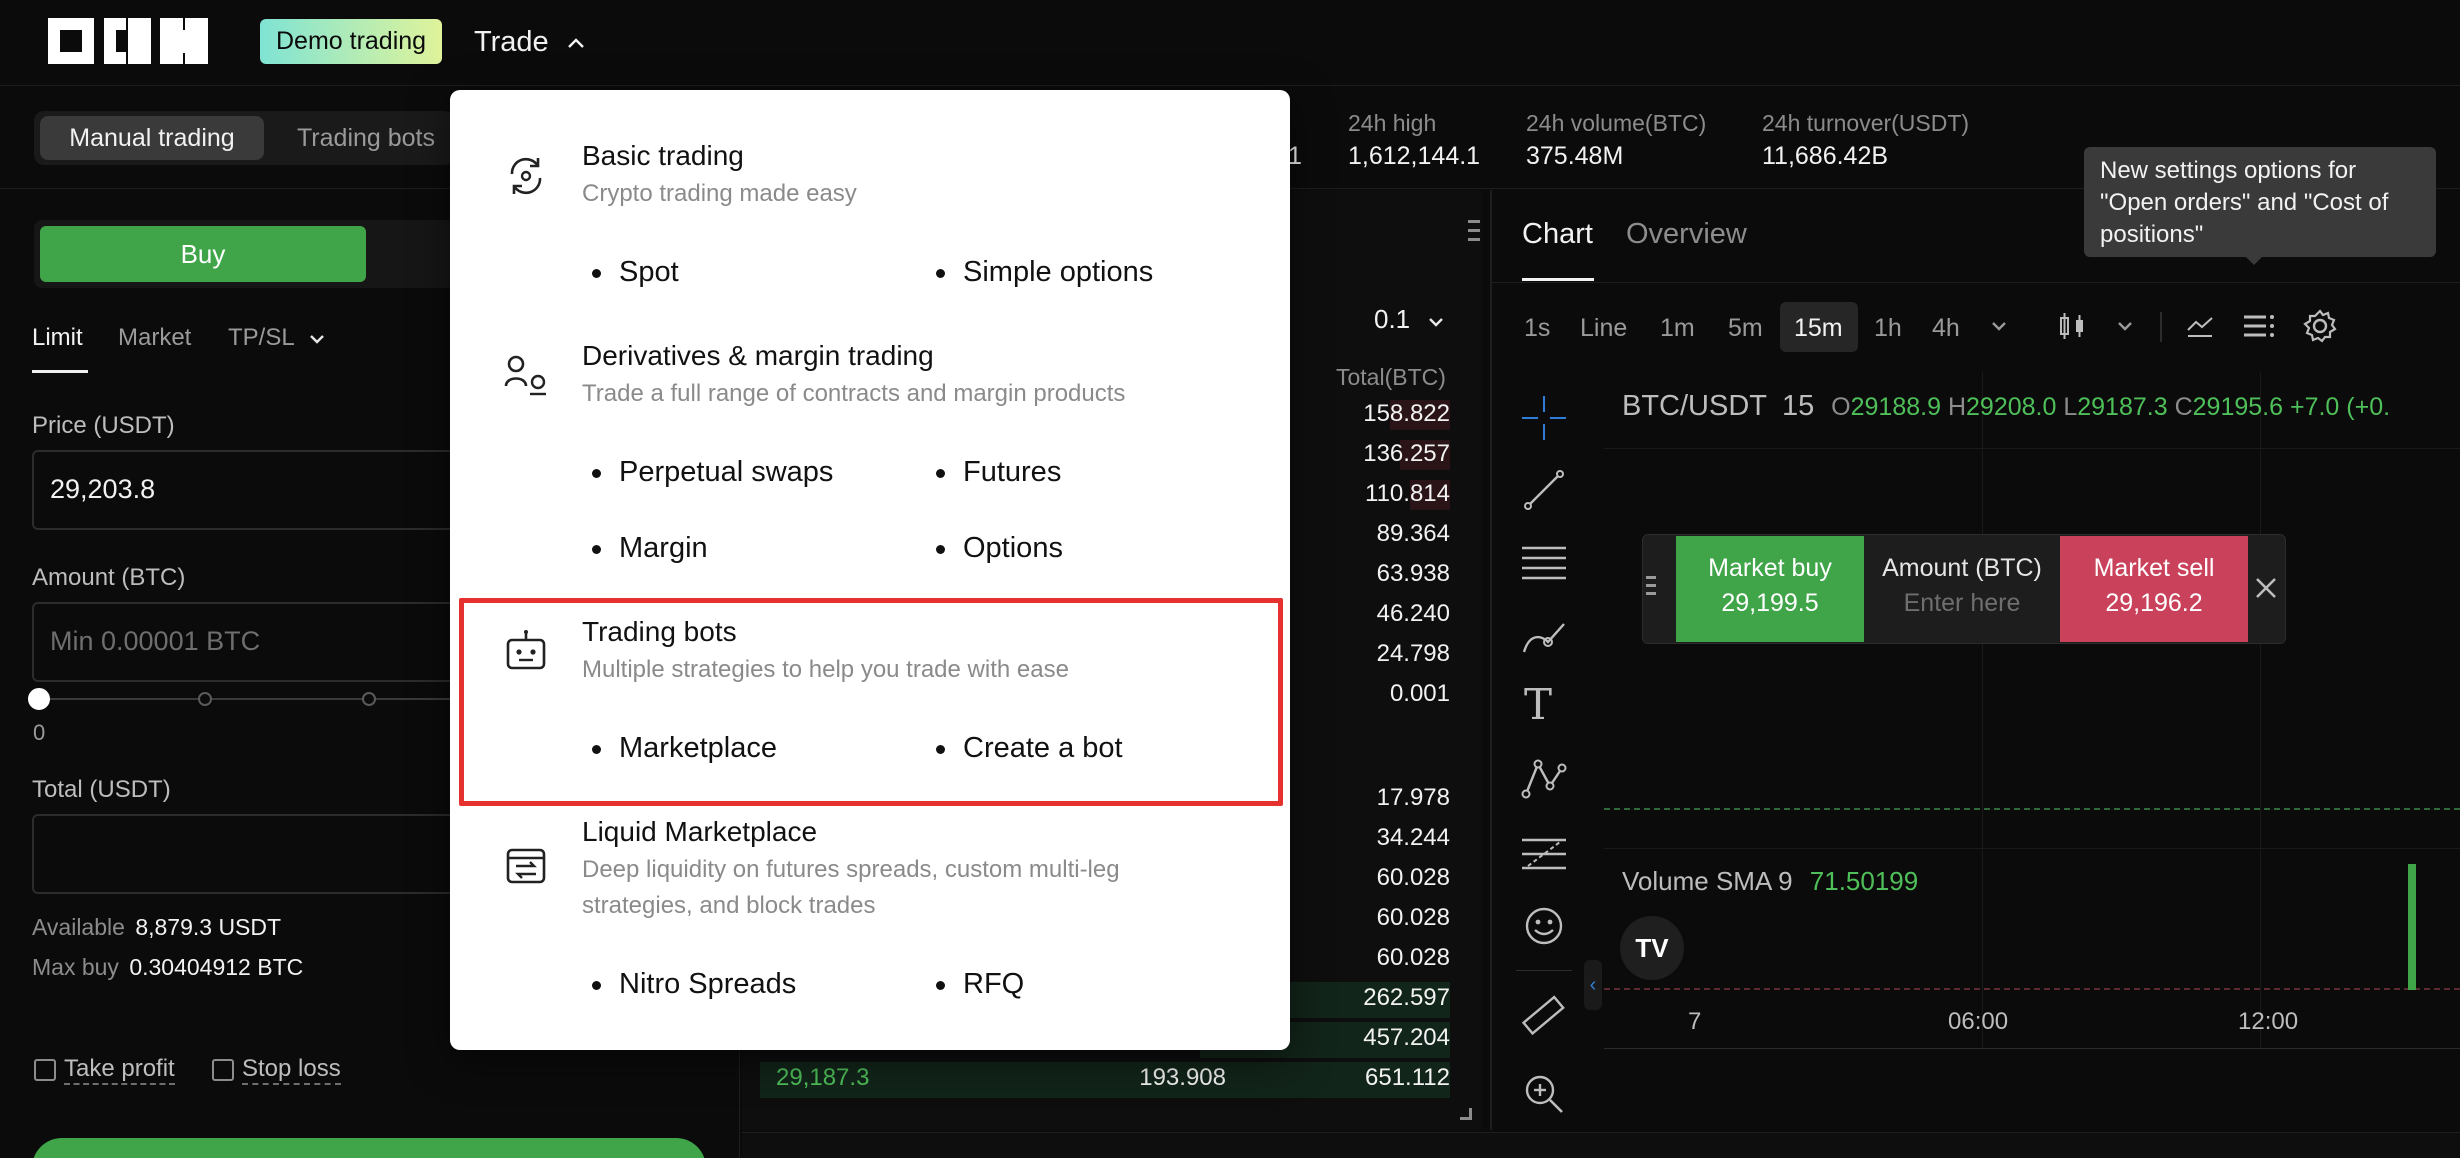  I want to click on okx-logo, so click(128, 42).